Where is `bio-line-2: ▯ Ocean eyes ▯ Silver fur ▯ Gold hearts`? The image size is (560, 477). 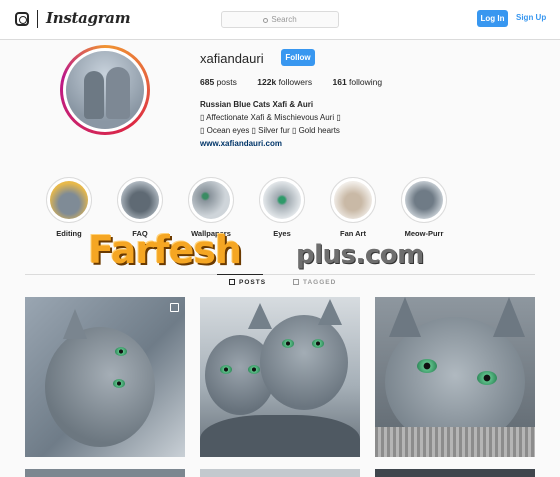 bio-line-2: ▯ Ocean eyes ▯ Silver fur ▯ Gold hearts is located at coordinates (270, 130).